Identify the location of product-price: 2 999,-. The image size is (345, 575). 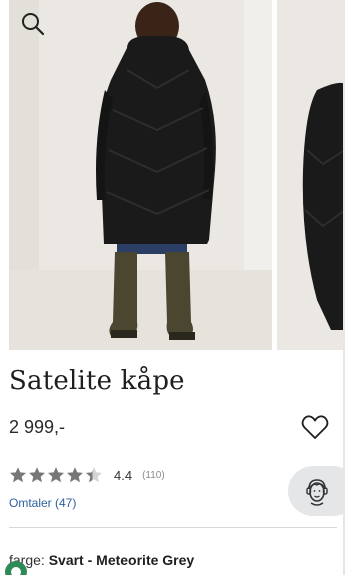
(37, 427).